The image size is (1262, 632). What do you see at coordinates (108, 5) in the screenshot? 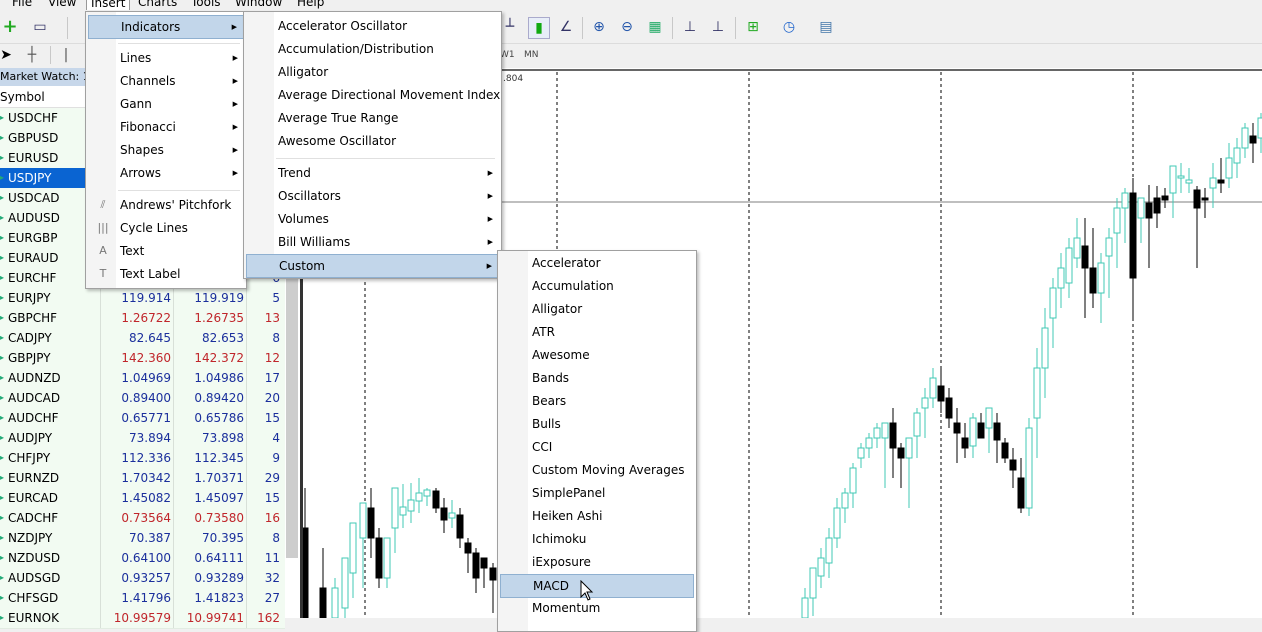
I see `menu-insert: Insert` at bounding box center [108, 5].